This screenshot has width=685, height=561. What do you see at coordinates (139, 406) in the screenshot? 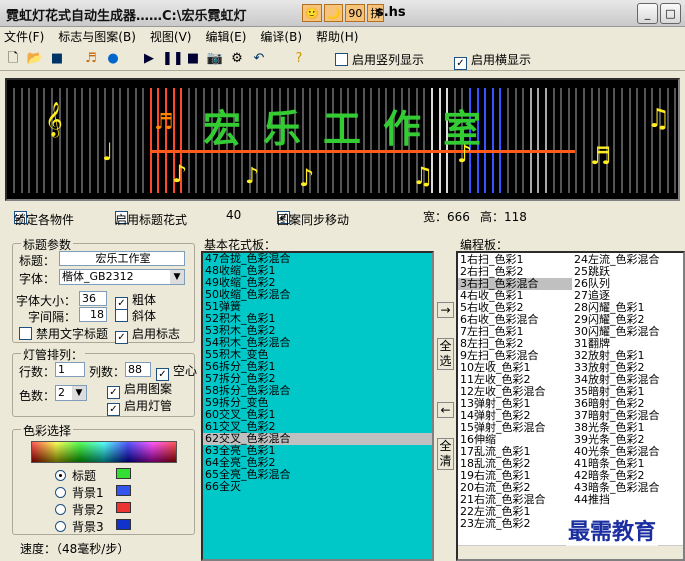
I see `enable-tube-checkbox: ✓ 启用灯管` at bounding box center [139, 406].